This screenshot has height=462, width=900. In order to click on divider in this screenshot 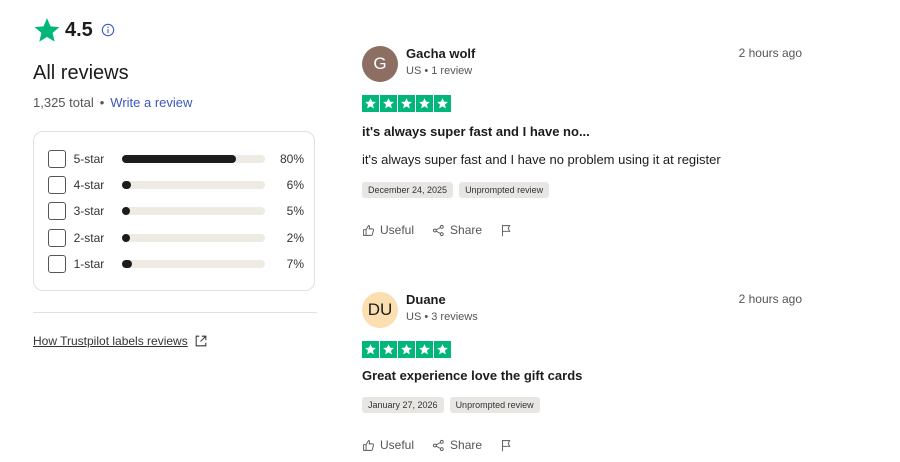, I will do `click(175, 312)`.